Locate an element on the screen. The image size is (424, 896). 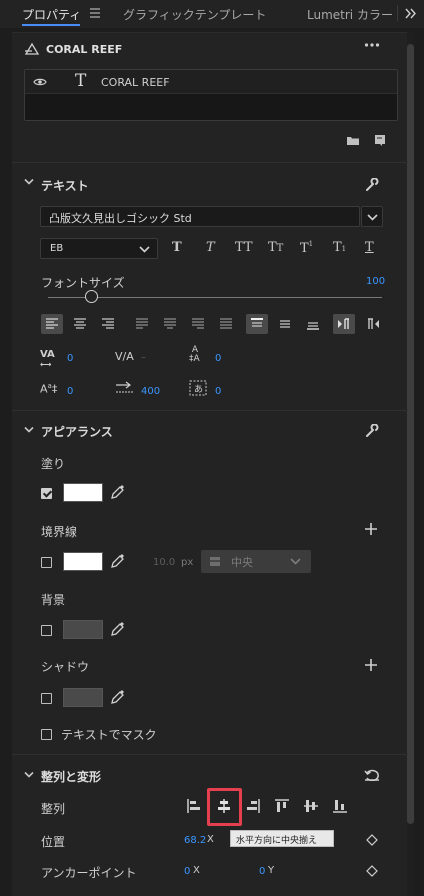
align-top-edges-icon is located at coordinates (282, 806).